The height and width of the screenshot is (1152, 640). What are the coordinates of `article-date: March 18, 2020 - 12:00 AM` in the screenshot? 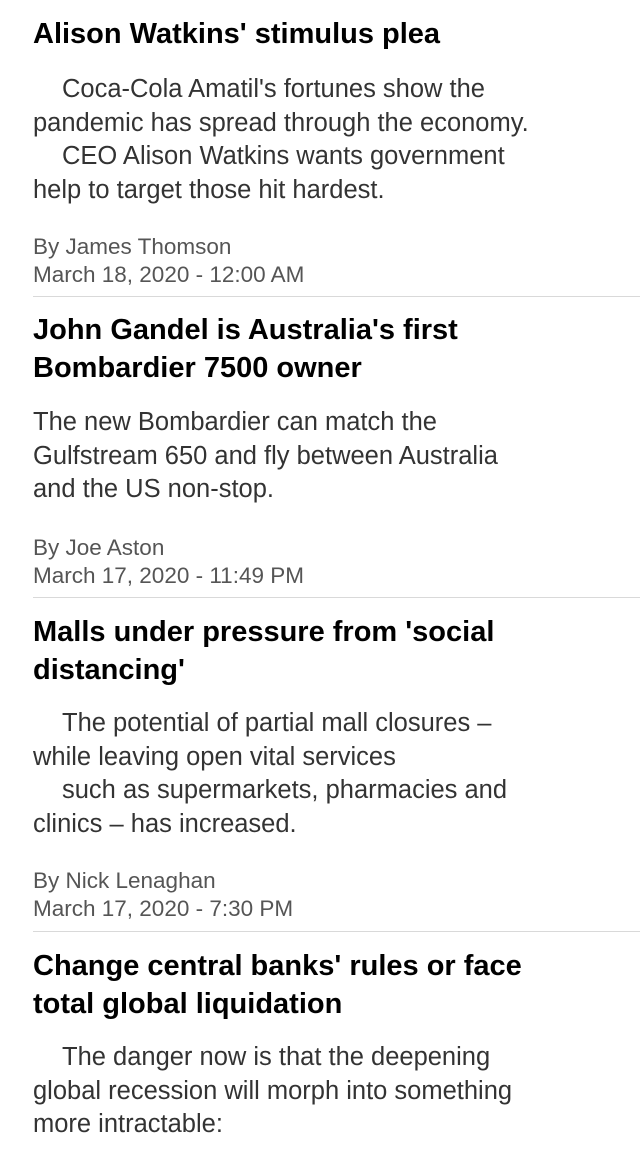 It's located at (169, 274).